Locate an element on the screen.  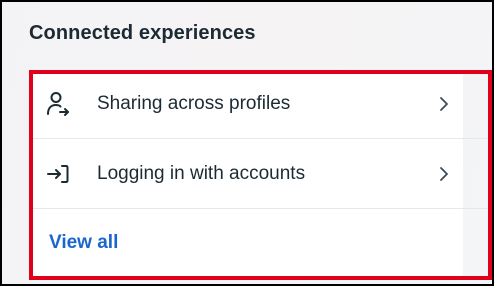
login-arrow-icon is located at coordinates (58, 174).